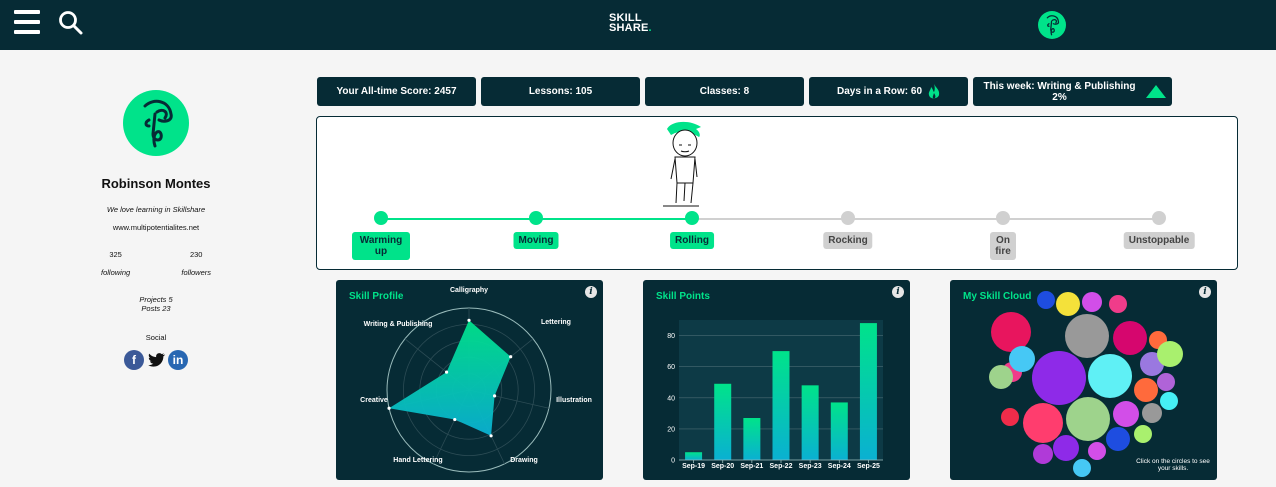 The width and height of the screenshot is (1276, 487). What do you see at coordinates (868, 466) in the screenshot?
I see `x-tick-label: Sep-25` at bounding box center [868, 466].